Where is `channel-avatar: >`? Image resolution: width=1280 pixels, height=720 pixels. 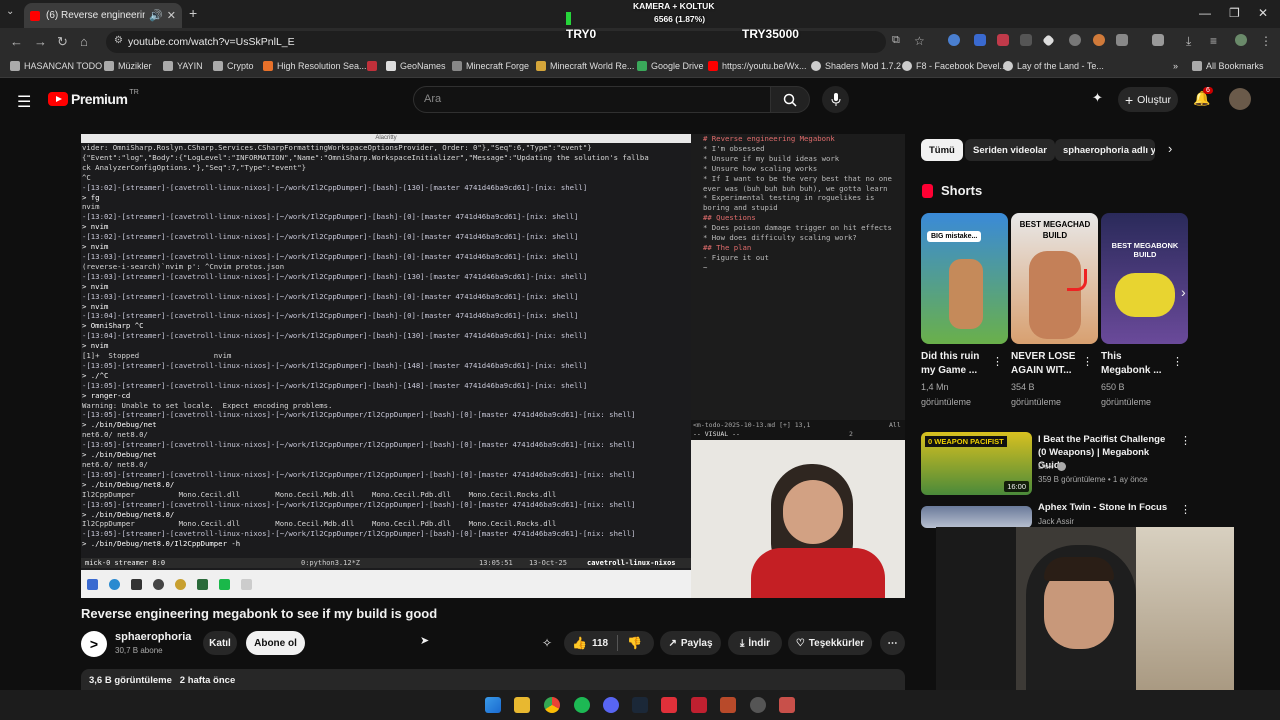
channel-avatar: > is located at coordinates (94, 644).